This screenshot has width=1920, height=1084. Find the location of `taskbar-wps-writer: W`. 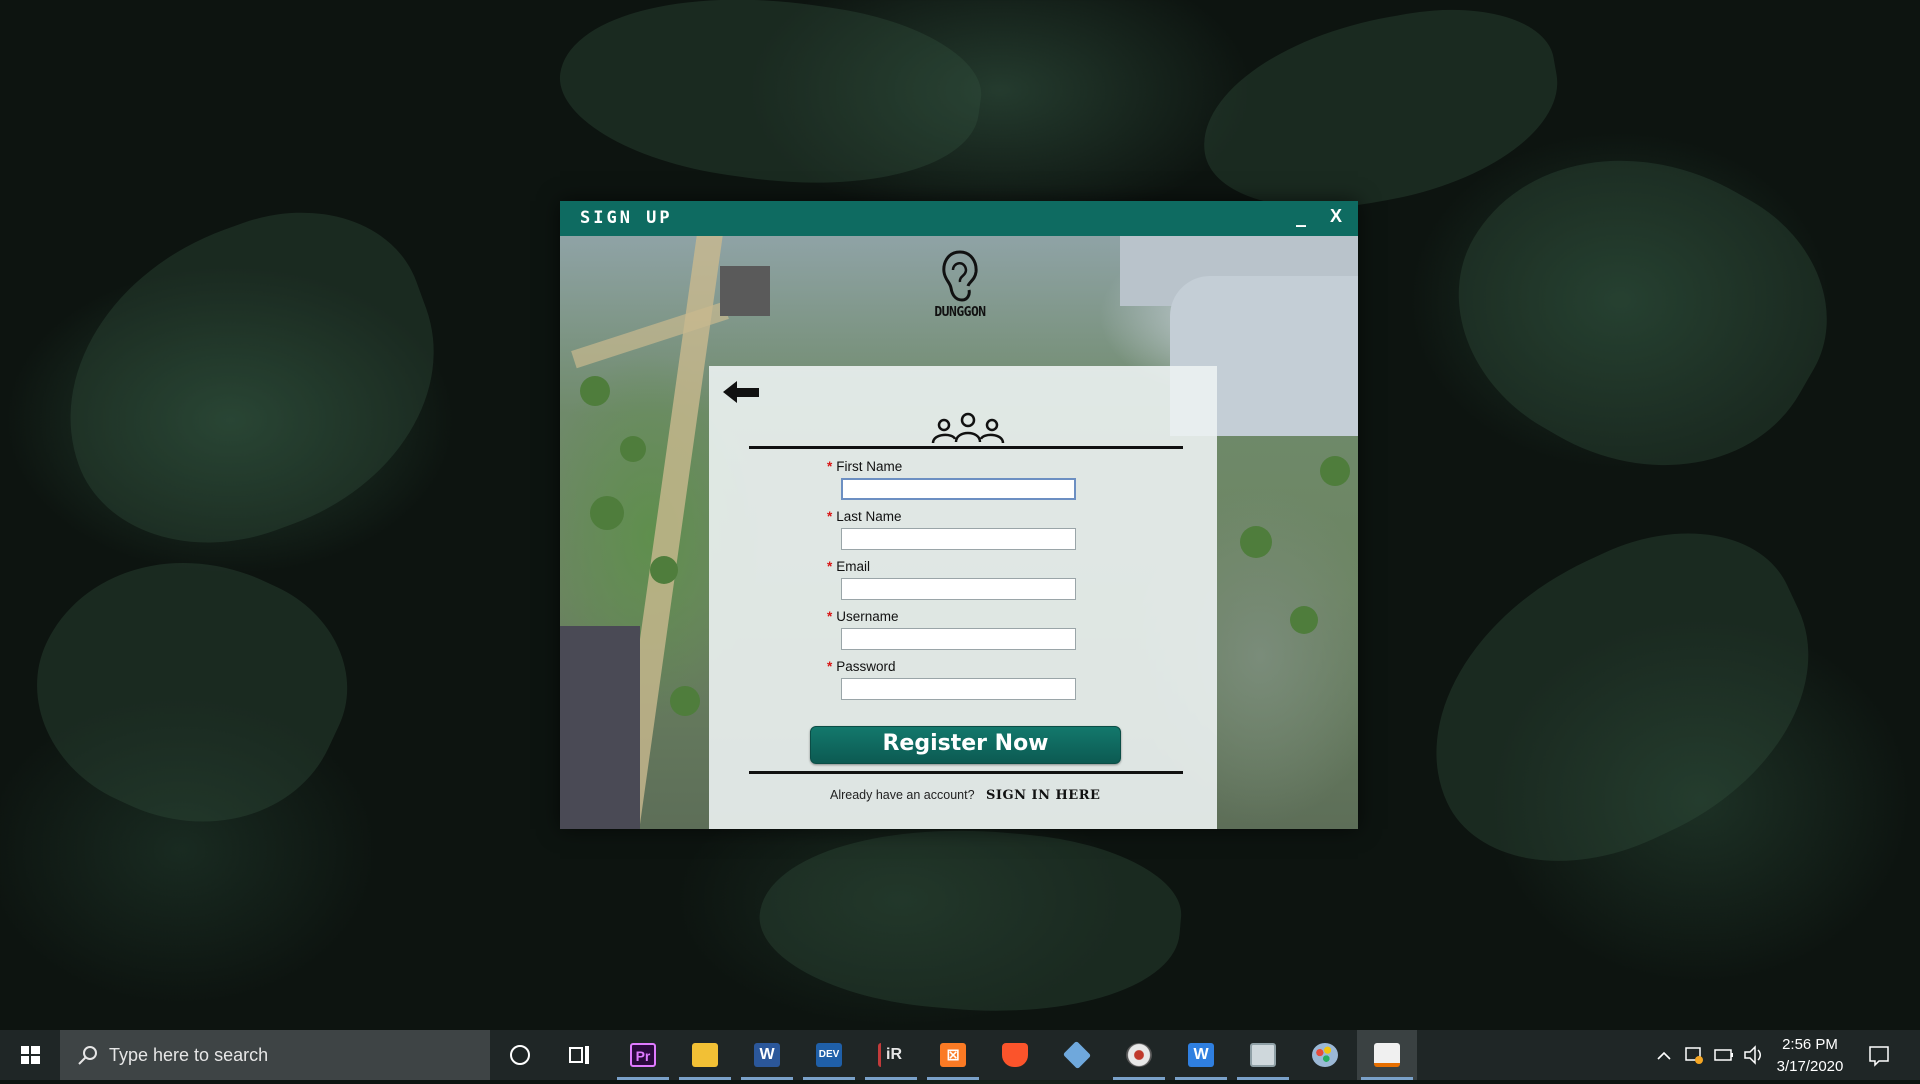

taskbar-wps-writer: W is located at coordinates (1201, 1055).